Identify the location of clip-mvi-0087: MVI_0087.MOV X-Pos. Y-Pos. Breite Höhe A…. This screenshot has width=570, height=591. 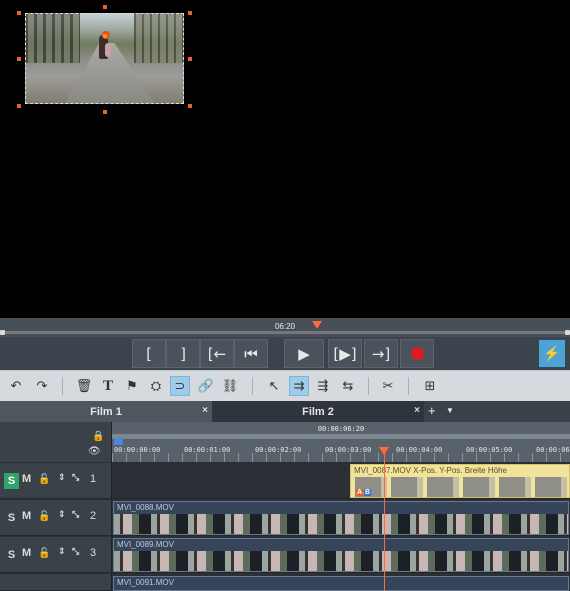
(460, 481).